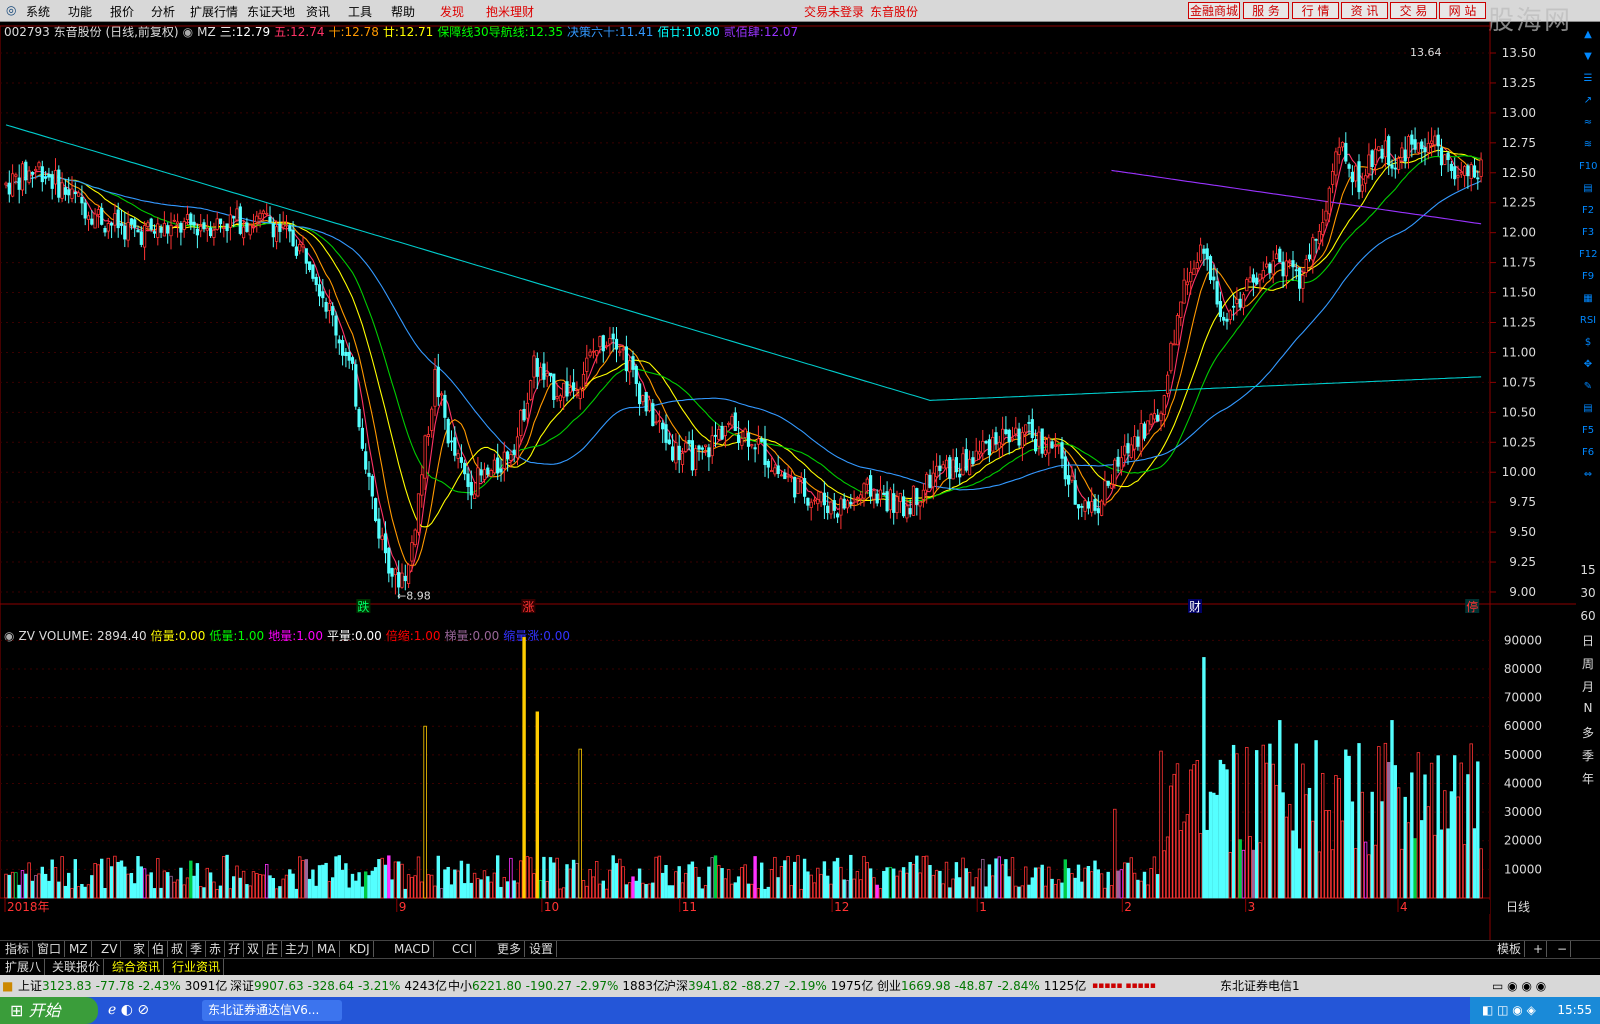 The width and height of the screenshot is (1600, 1024). Describe the element at coordinates (271, 11) in the screenshot. I see `menu-item-5: 东证天地` at that location.